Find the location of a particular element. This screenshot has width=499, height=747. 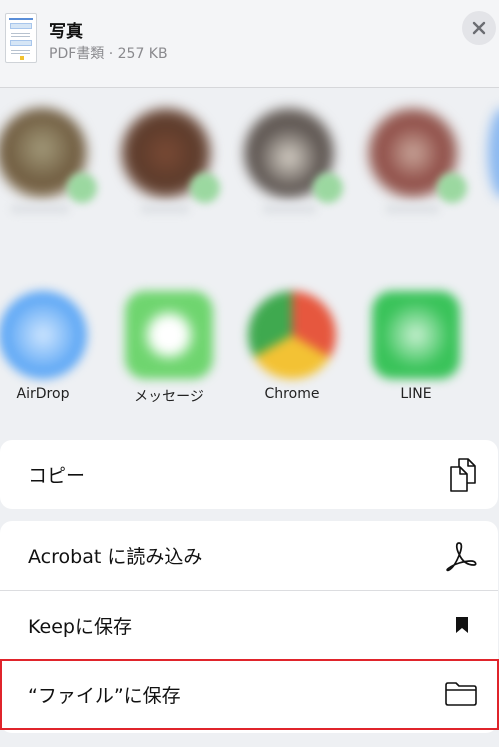

contact-avatar is located at coordinates (493, 153).